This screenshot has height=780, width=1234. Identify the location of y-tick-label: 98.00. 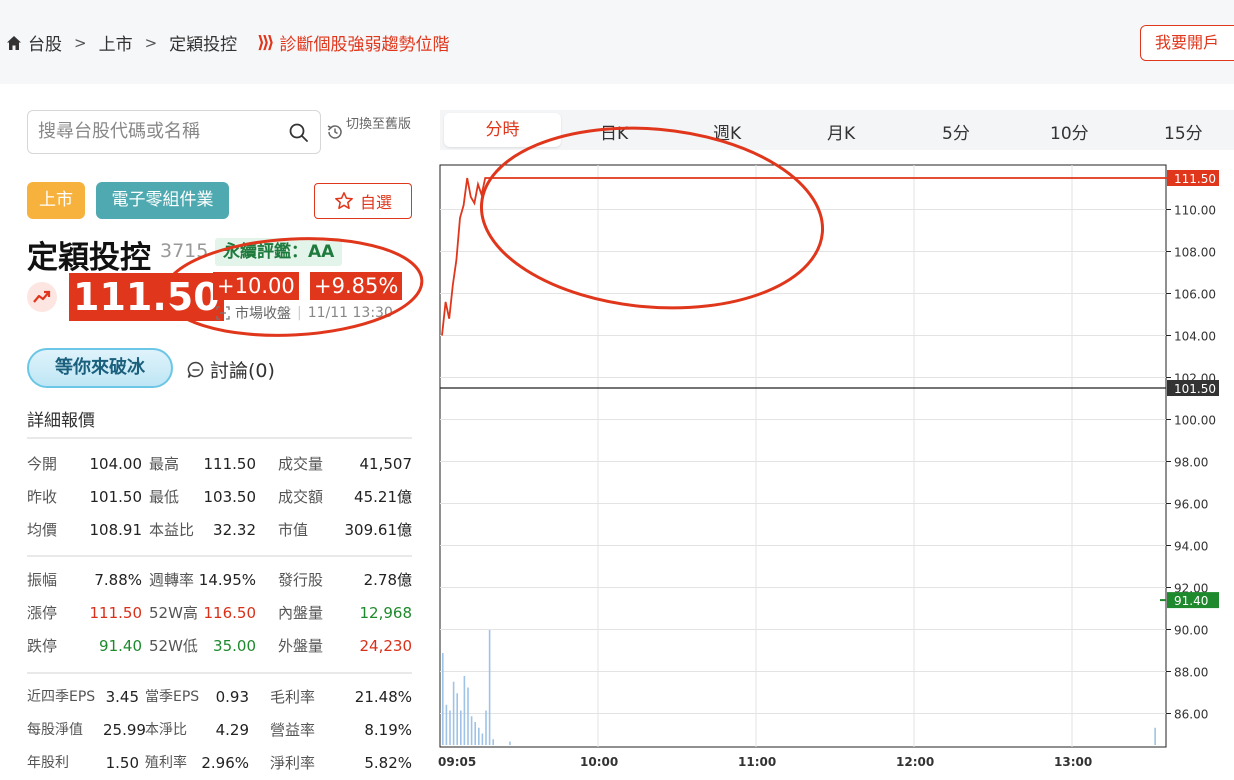
(1191, 463).